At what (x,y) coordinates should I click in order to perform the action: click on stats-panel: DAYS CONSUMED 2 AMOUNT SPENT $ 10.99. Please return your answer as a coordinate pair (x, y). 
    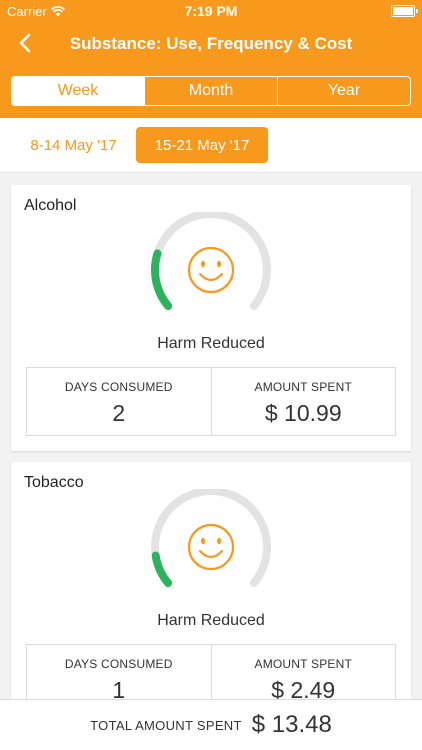
    Looking at the image, I should click on (211, 401).